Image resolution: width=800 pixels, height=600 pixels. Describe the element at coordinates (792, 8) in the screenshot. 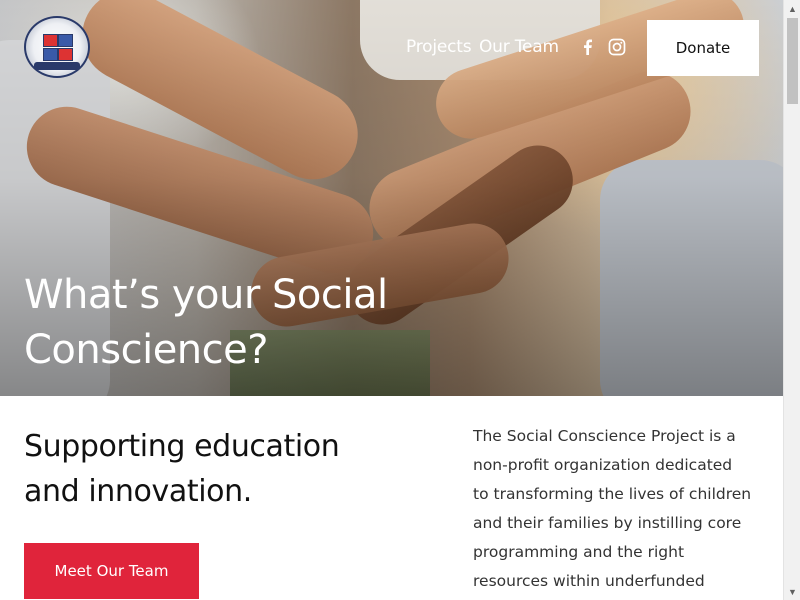

I see `scroll-up-arrow-icon: ▲` at that location.